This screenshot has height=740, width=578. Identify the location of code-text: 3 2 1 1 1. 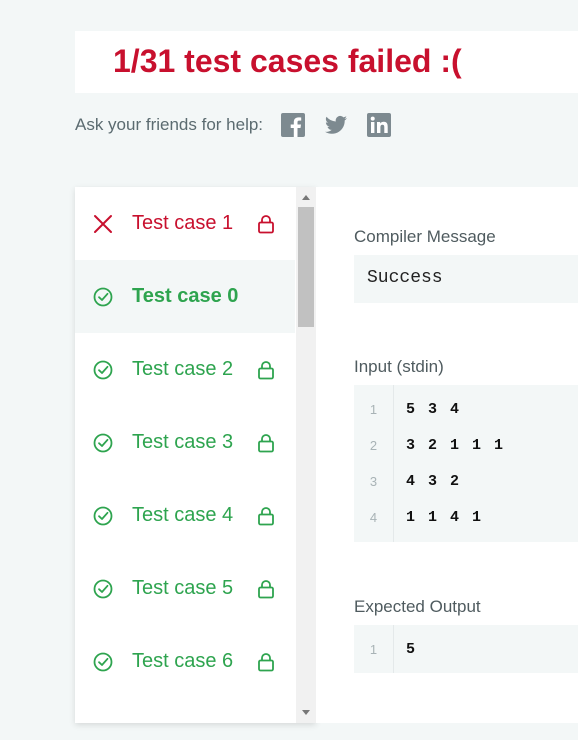
(456, 445).